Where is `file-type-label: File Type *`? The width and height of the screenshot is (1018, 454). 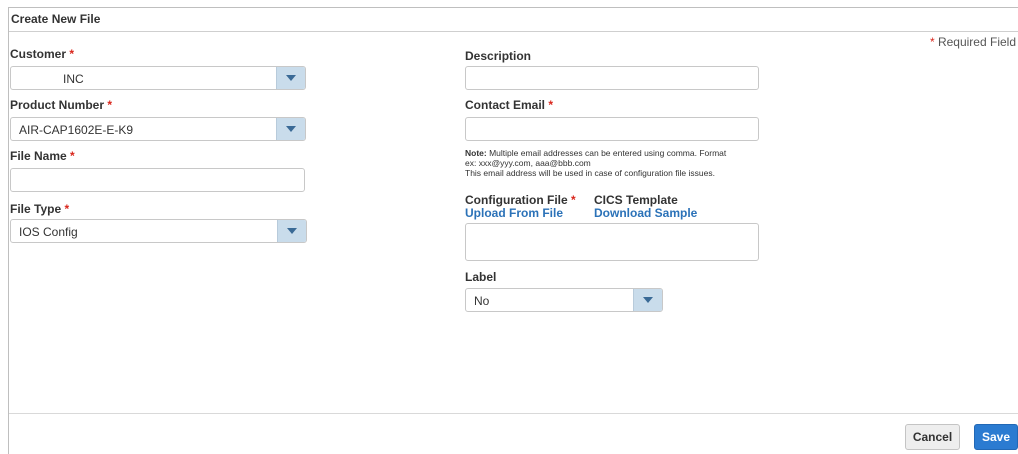 file-type-label: File Type * is located at coordinates (39, 209).